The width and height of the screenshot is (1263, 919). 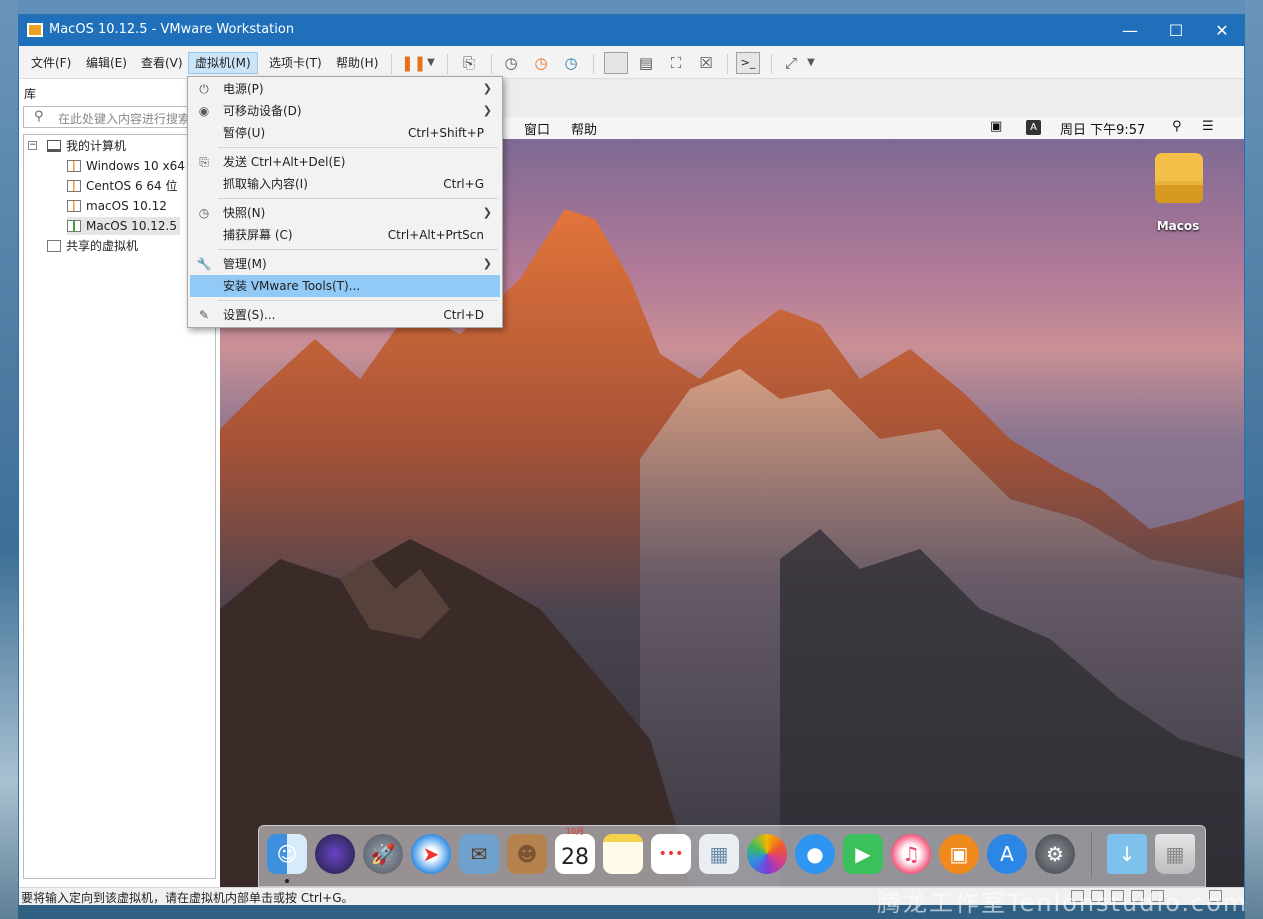 What do you see at coordinates (1033, 127) in the screenshot?
I see `input-source-icon: A` at bounding box center [1033, 127].